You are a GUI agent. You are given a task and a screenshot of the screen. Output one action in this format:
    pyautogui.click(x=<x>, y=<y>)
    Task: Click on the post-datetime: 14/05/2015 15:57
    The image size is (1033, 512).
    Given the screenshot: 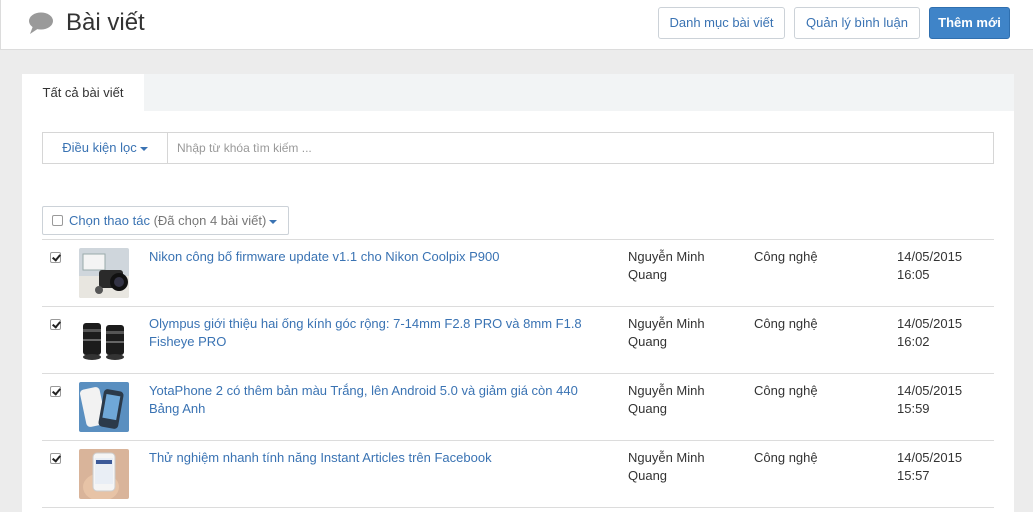 What is the action you would take?
    pyautogui.click(x=929, y=467)
    